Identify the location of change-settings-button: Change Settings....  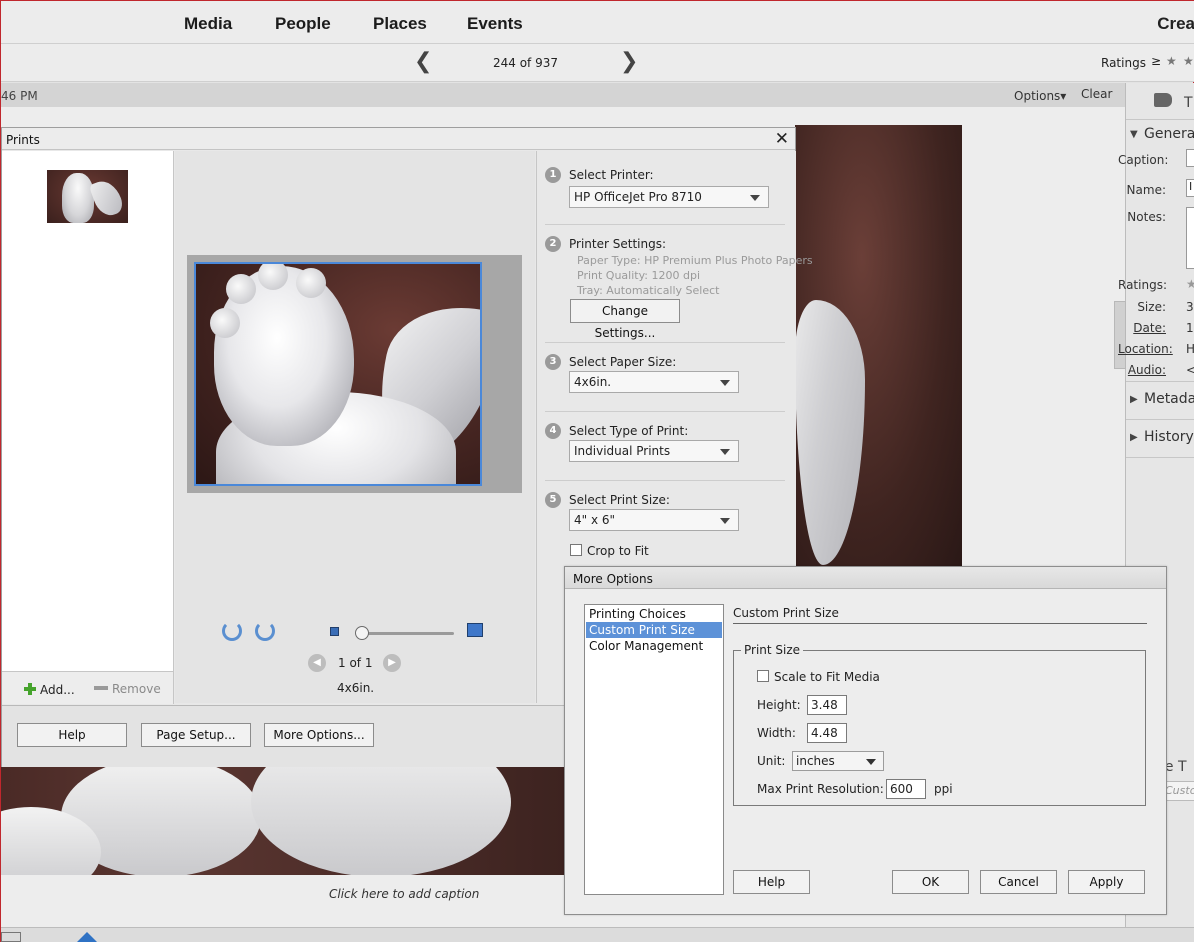
(625, 319).